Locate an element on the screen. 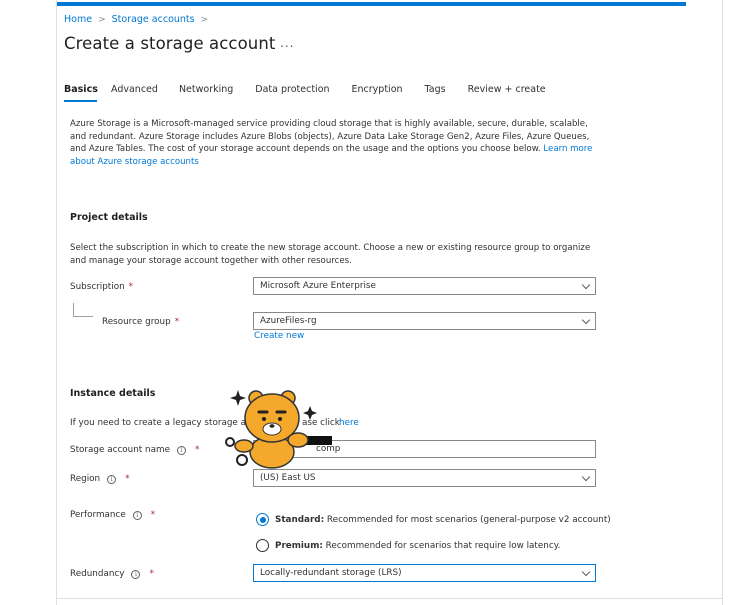 This screenshot has height=605, width=731. performance-label: Performance i * is located at coordinates (112, 515).